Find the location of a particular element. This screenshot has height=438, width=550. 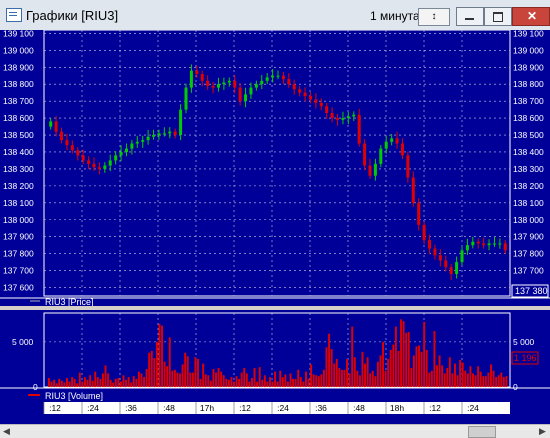

price-tick-label: 137 700 is located at coordinates (18, 271).